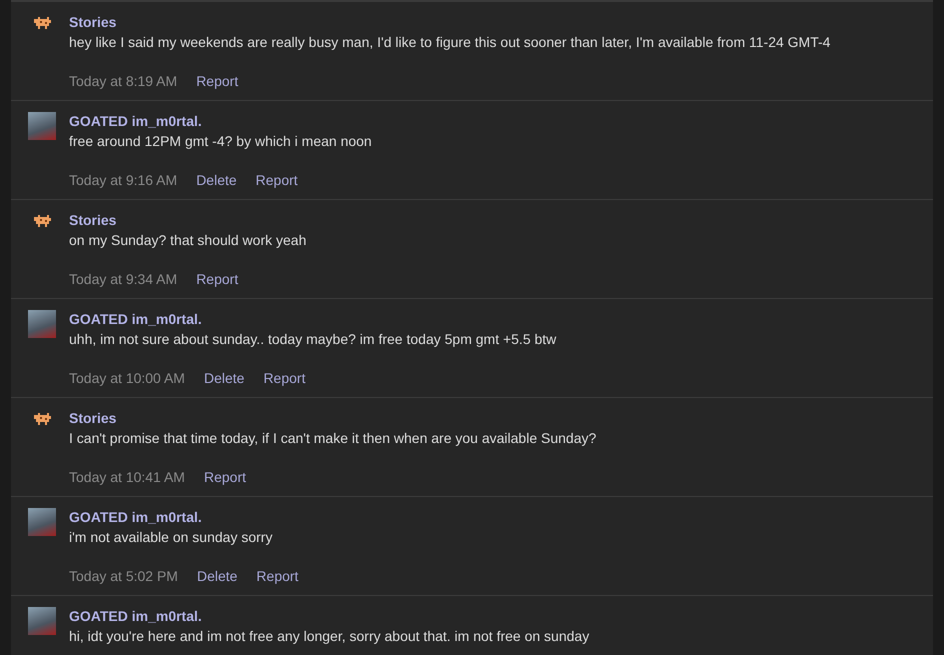 This screenshot has width=944, height=655. What do you see at coordinates (123, 81) in the screenshot?
I see `timestamp: Today at 8:19 AM` at bounding box center [123, 81].